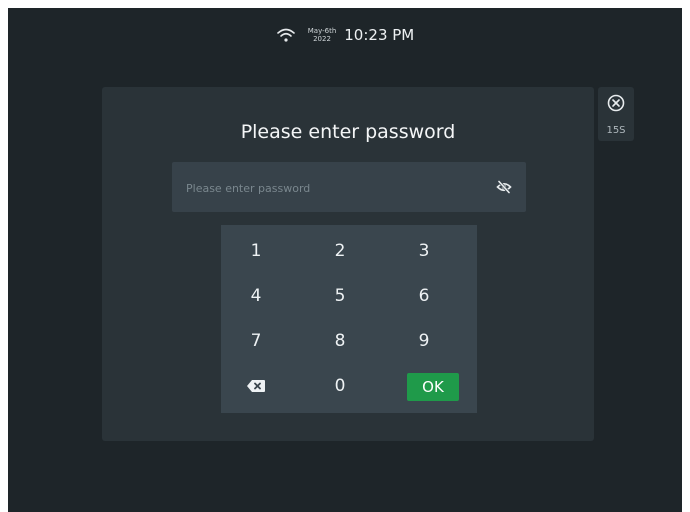  Describe the element at coordinates (349, 319) in the screenshot. I see `numeric-keypad: 1 2 3 4 5 6 7 8 9 0 OK` at that location.